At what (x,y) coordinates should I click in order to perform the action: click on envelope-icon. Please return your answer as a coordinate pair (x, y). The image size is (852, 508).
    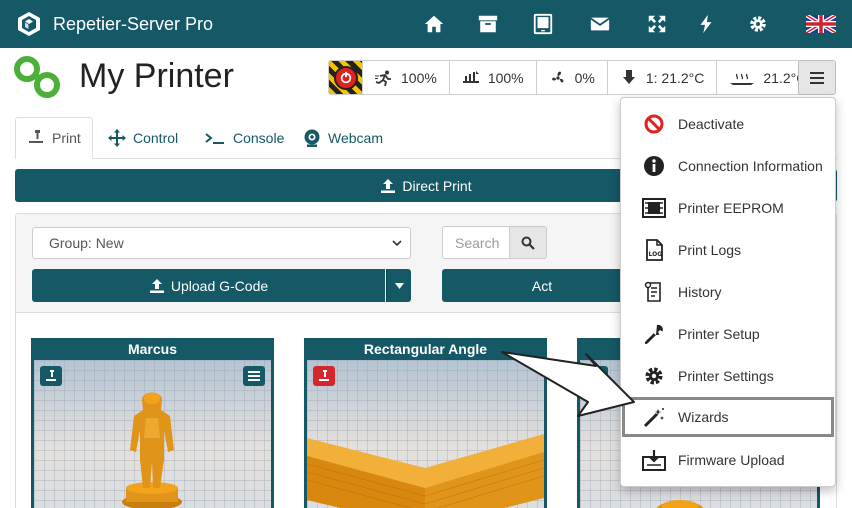
    Looking at the image, I should click on (600, 24).